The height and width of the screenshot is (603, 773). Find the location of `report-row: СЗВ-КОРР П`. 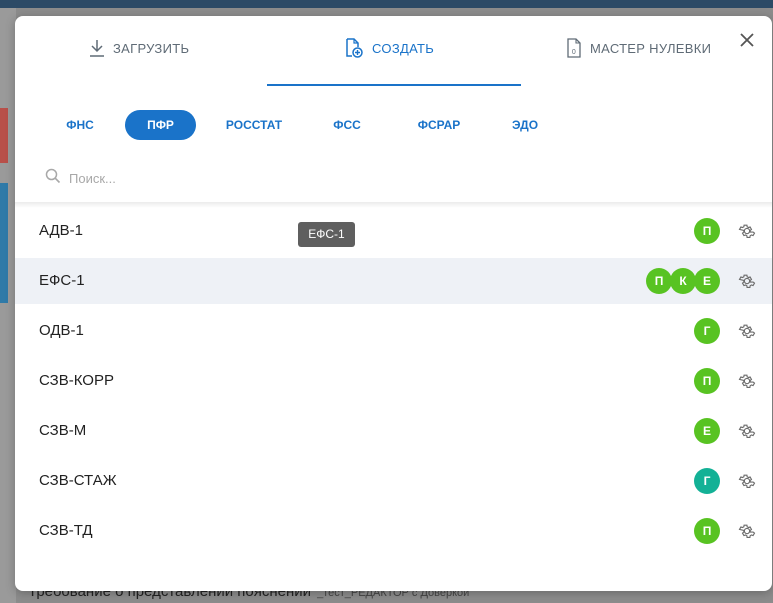

report-row: СЗВ-КОРР П is located at coordinates (393, 381).